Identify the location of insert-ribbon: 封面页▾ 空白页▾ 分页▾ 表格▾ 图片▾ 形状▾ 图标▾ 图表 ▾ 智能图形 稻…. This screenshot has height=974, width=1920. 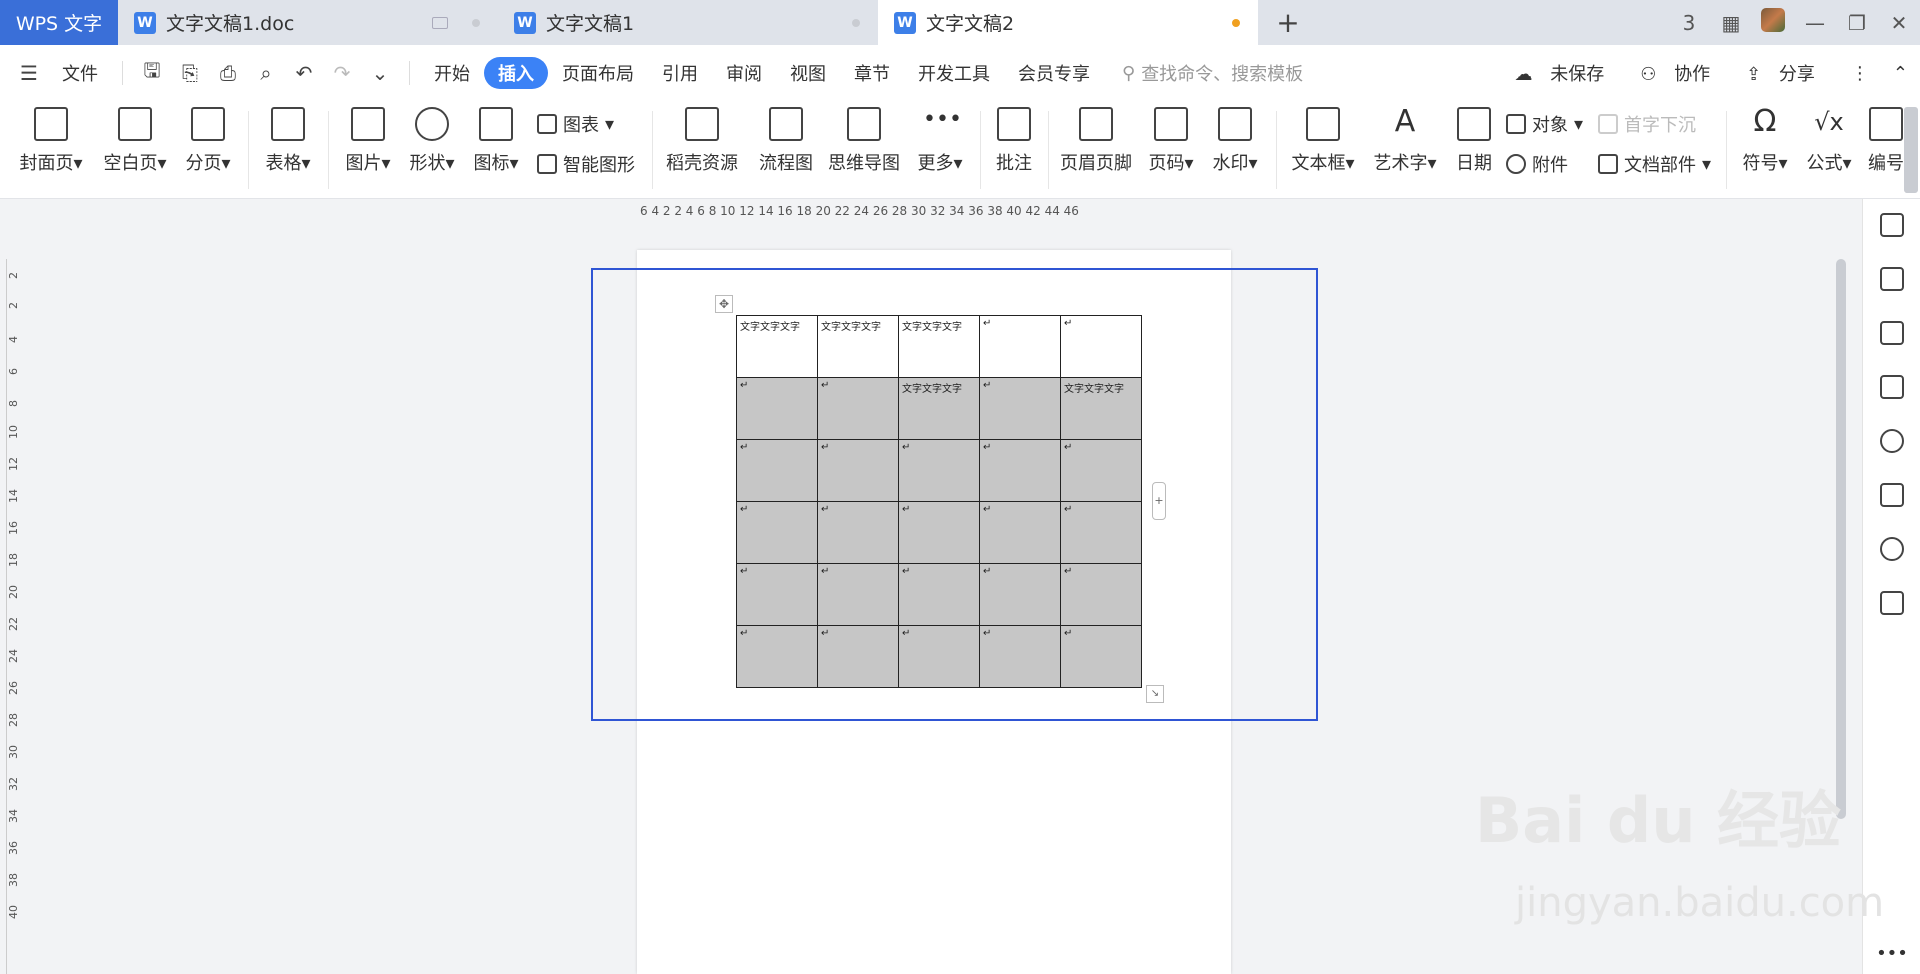
(960, 150).